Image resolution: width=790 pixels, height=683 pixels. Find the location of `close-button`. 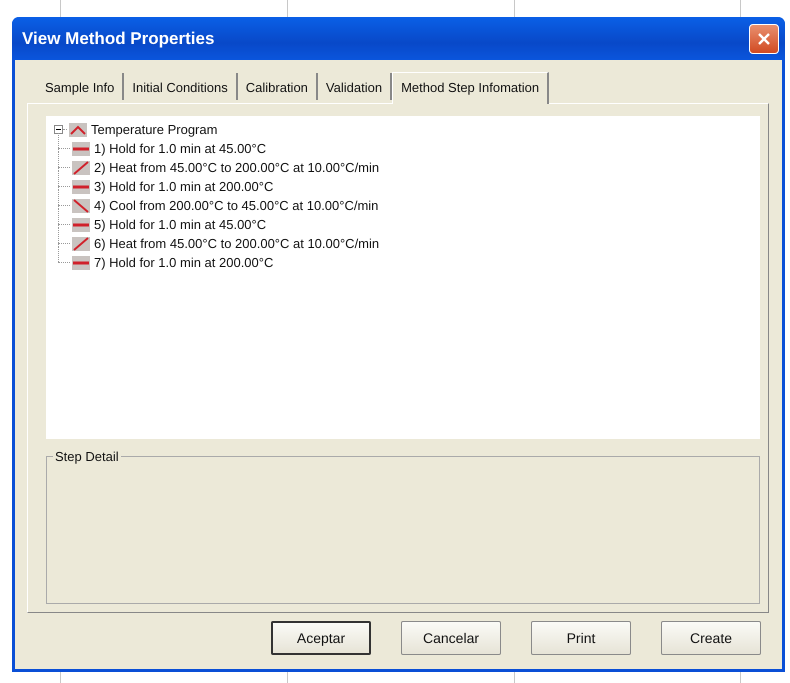

close-button is located at coordinates (764, 39).